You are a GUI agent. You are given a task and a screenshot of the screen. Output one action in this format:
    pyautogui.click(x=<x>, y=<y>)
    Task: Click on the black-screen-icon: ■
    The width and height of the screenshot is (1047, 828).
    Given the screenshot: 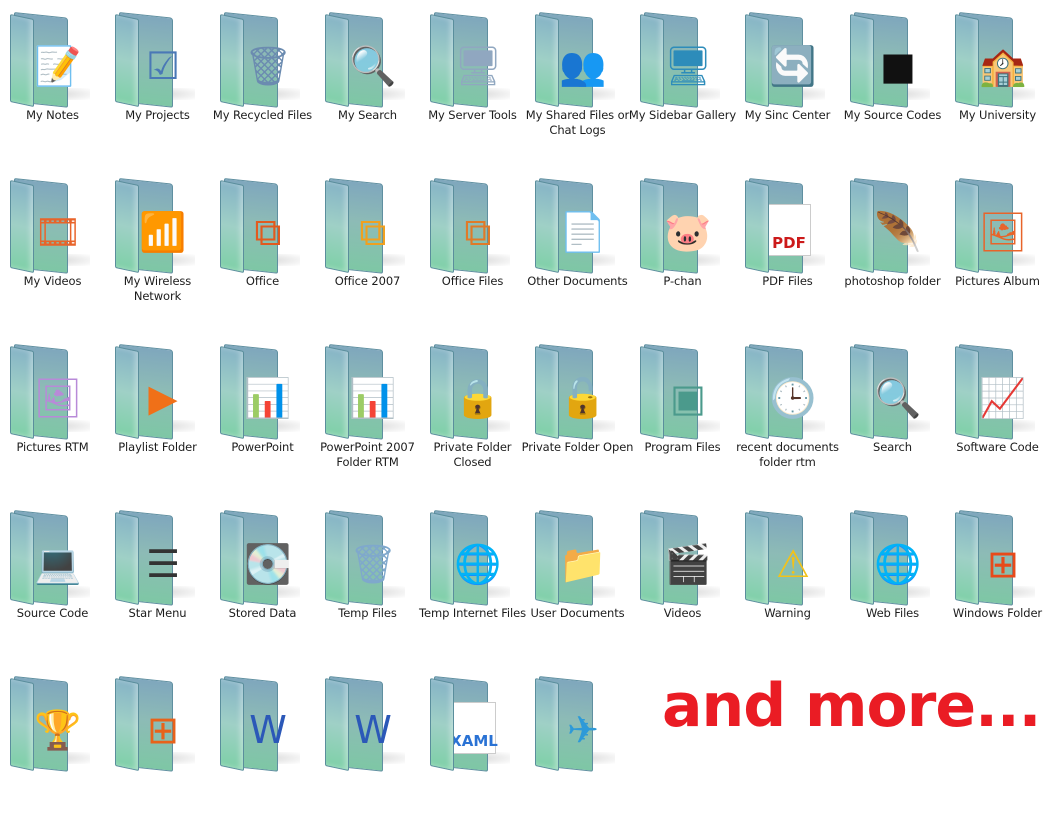 What is the action you would take?
    pyautogui.click(x=898, y=66)
    